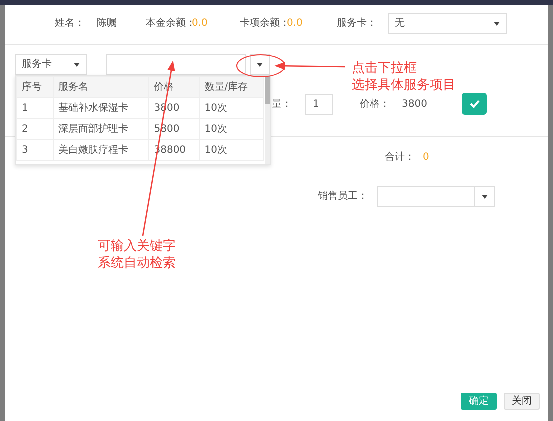 Image resolution: width=553 pixels, height=421 pixels. Describe the element at coordinates (35, 87) in the screenshot. I see `column-header: 序号` at that location.